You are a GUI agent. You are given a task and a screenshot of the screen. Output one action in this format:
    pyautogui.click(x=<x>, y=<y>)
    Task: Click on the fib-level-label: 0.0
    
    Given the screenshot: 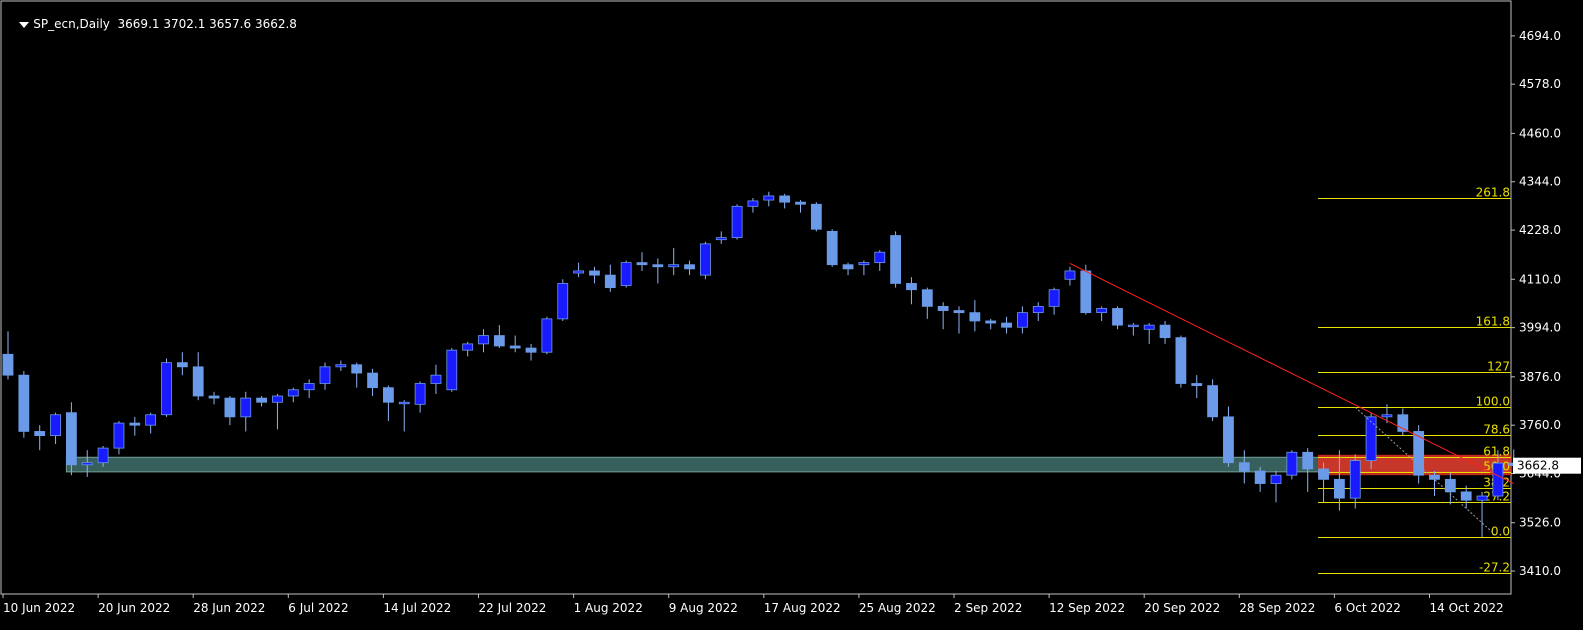 What is the action you would take?
    pyautogui.click(x=1500, y=532)
    